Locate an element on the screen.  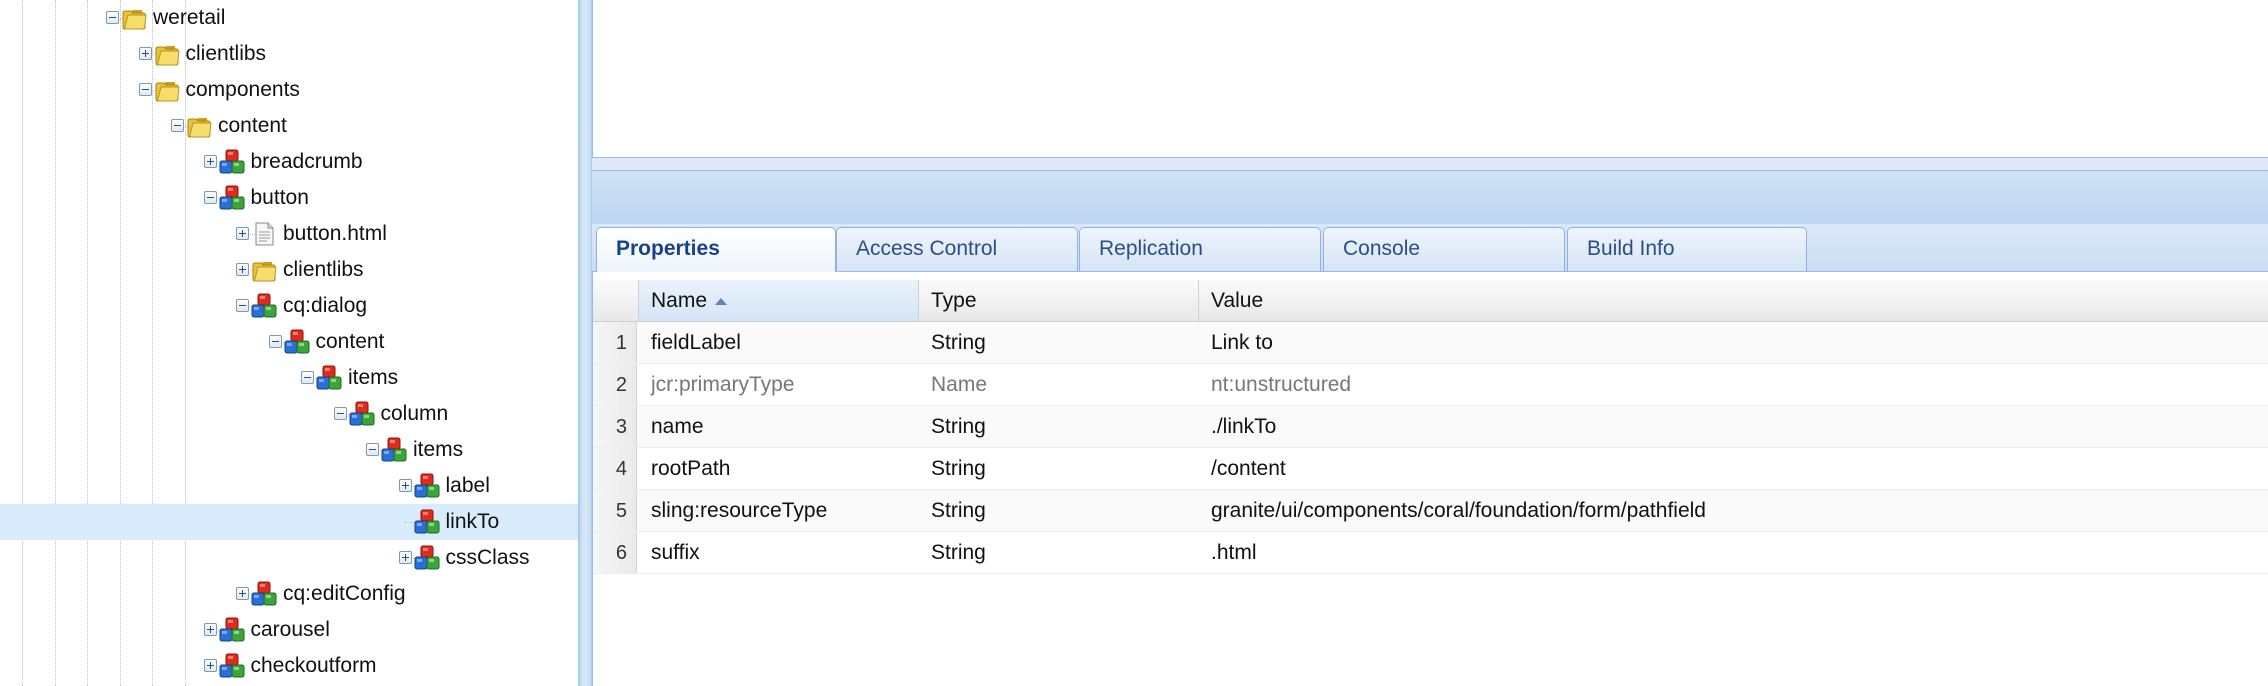
tree-node-cq-dialog: cq:dialog is located at coordinates (289, 306).